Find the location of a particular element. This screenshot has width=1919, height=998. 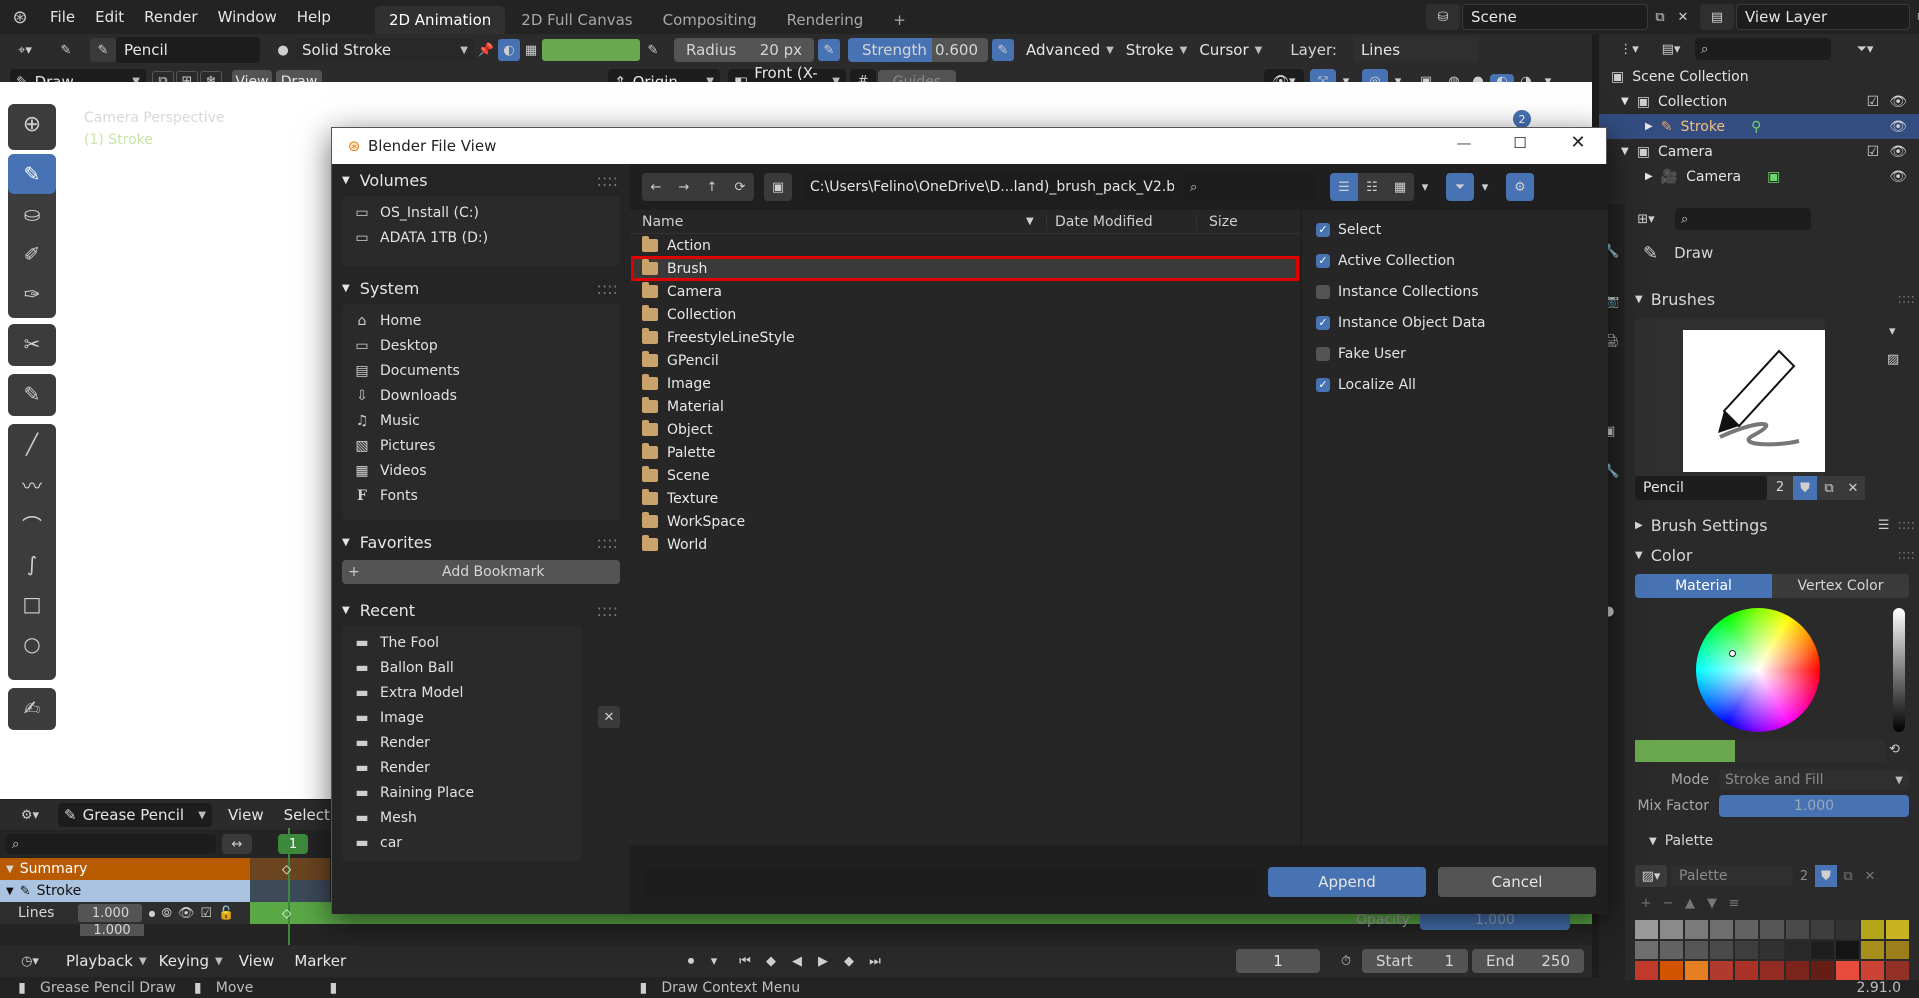

close-icon: ✕ is located at coordinates (1578, 142).